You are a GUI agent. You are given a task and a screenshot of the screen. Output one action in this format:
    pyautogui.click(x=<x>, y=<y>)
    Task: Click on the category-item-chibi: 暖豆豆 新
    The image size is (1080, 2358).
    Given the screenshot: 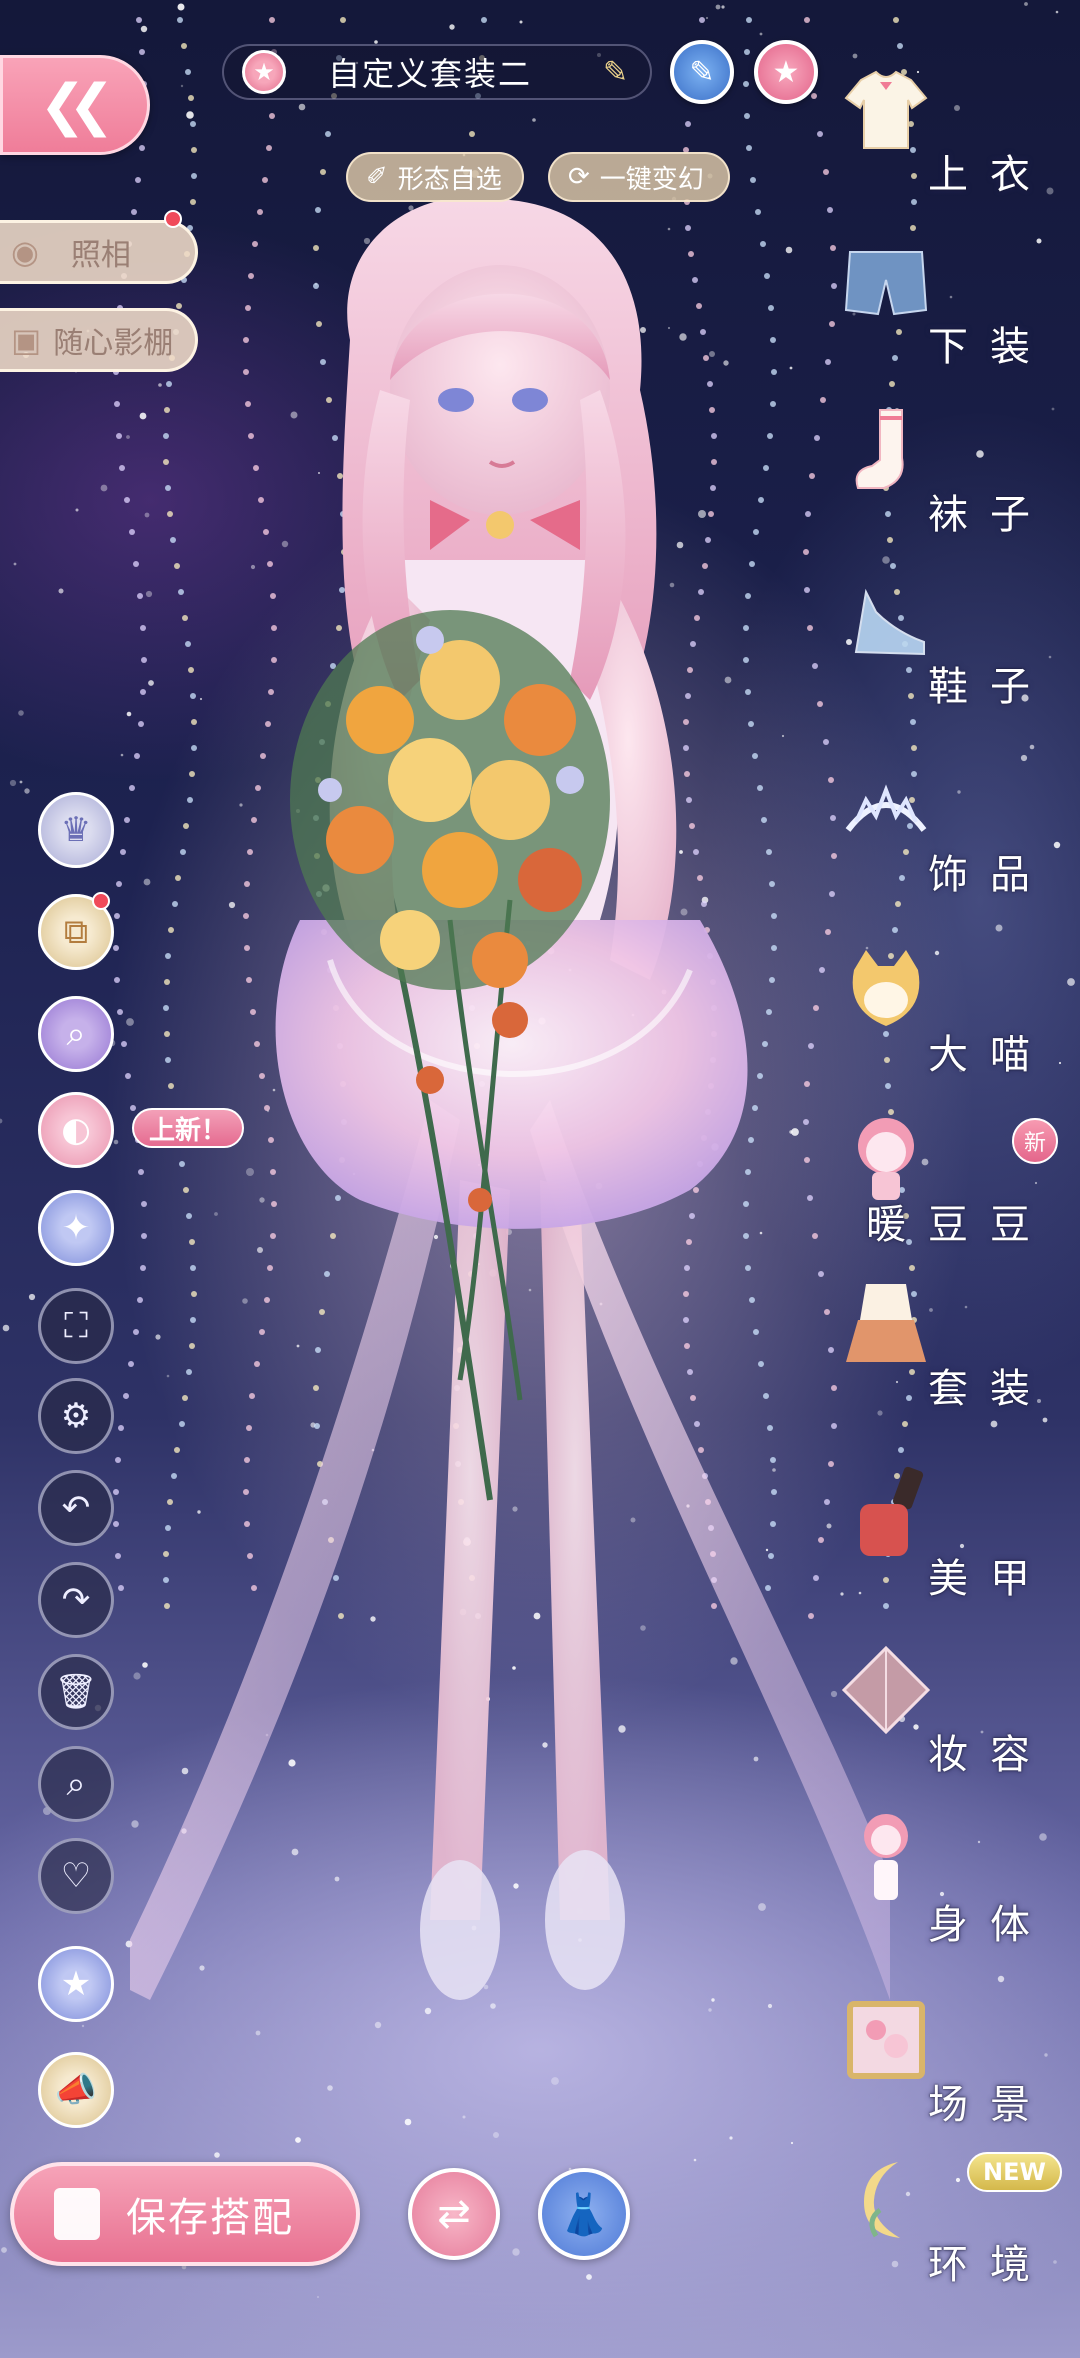 What is the action you would take?
    pyautogui.click(x=950, y=1185)
    